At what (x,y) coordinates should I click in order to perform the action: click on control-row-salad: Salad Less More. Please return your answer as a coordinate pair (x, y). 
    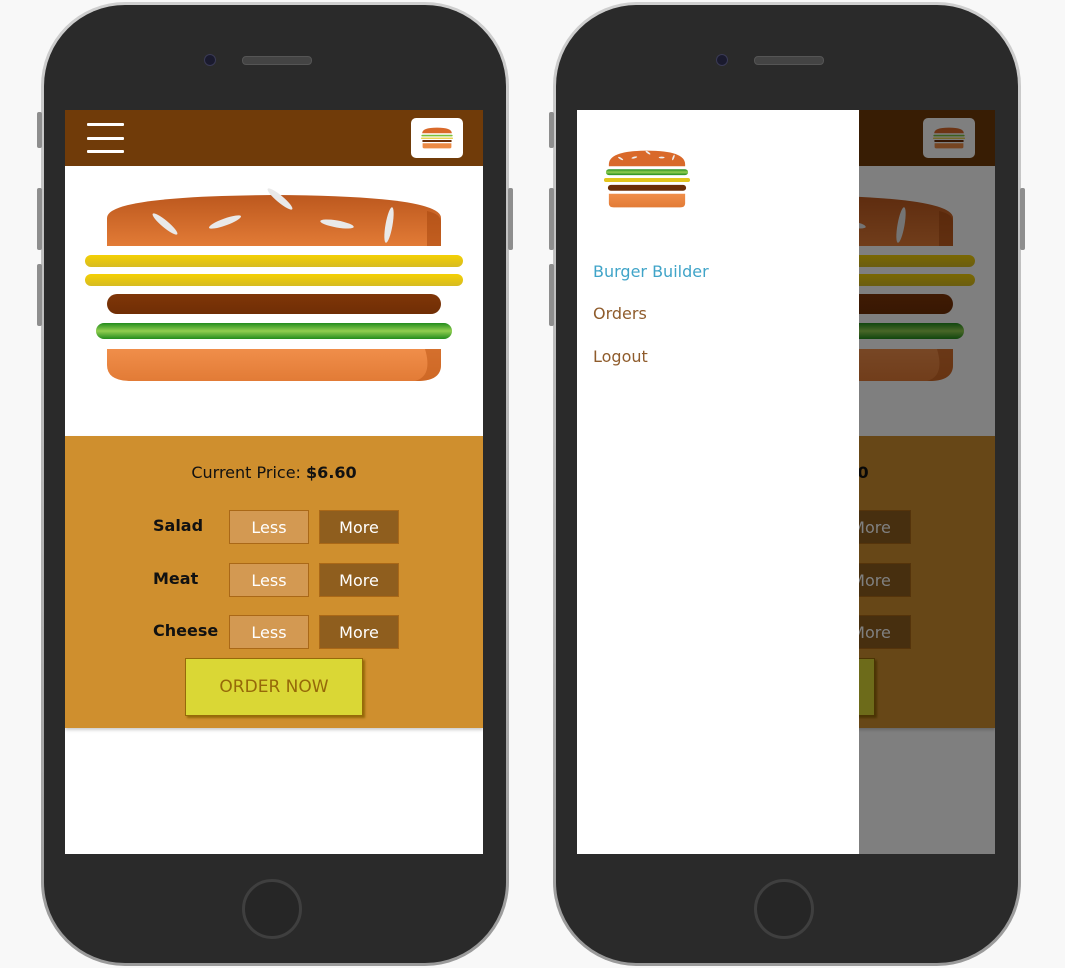
    Looking at the image, I should click on (274, 527).